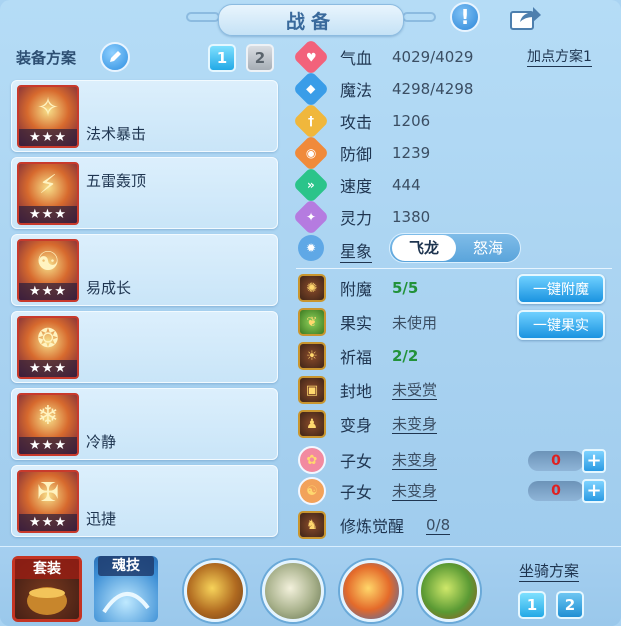 The image size is (621, 626). I want to click on stat-glyph-icon: ♥, so click(311, 56).